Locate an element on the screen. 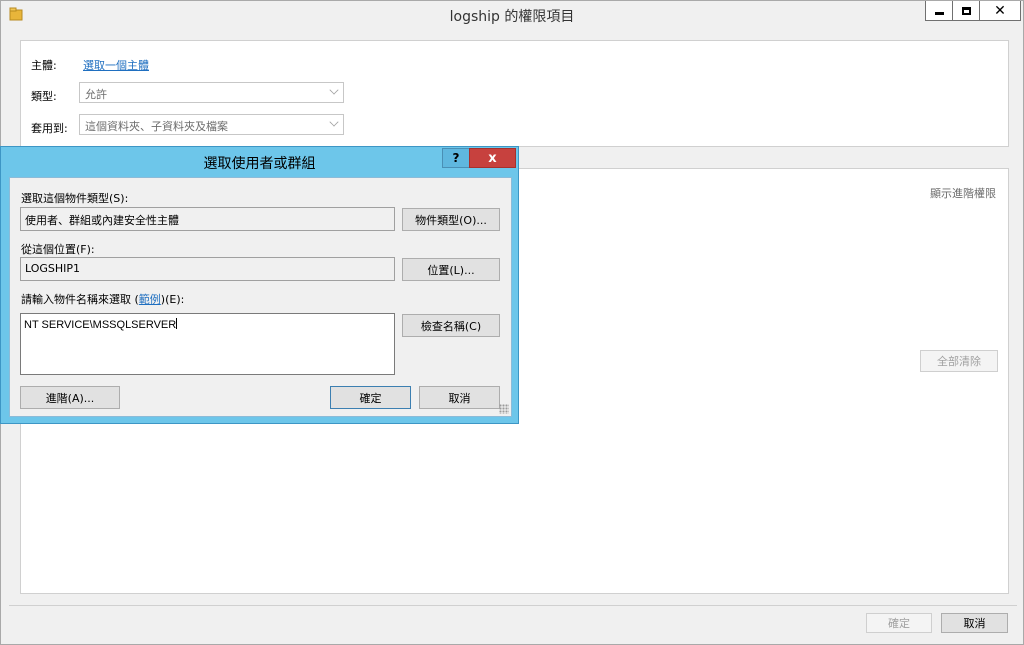 The height and width of the screenshot is (645, 1024). applies-to-select: 這個資料夾、子資料夾及檔案 is located at coordinates (211, 124).